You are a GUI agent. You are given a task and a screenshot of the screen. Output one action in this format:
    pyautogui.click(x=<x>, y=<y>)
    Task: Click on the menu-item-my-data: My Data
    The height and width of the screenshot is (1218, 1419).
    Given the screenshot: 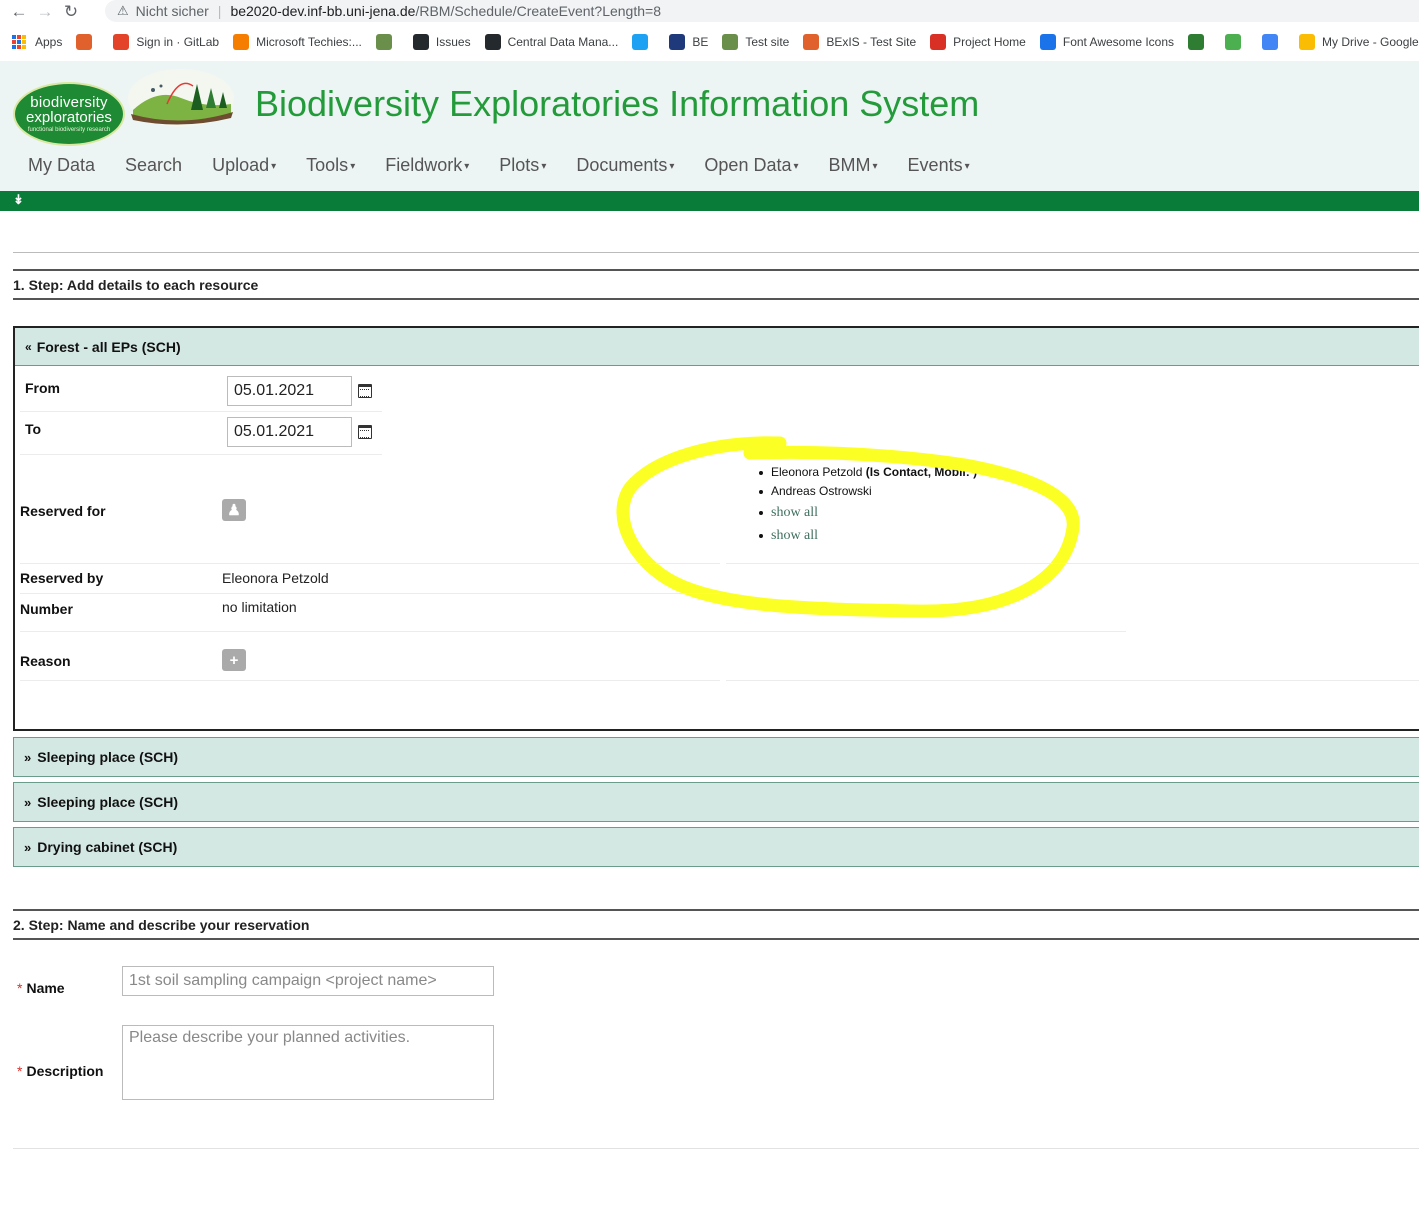 What is the action you would take?
    pyautogui.click(x=61, y=165)
    